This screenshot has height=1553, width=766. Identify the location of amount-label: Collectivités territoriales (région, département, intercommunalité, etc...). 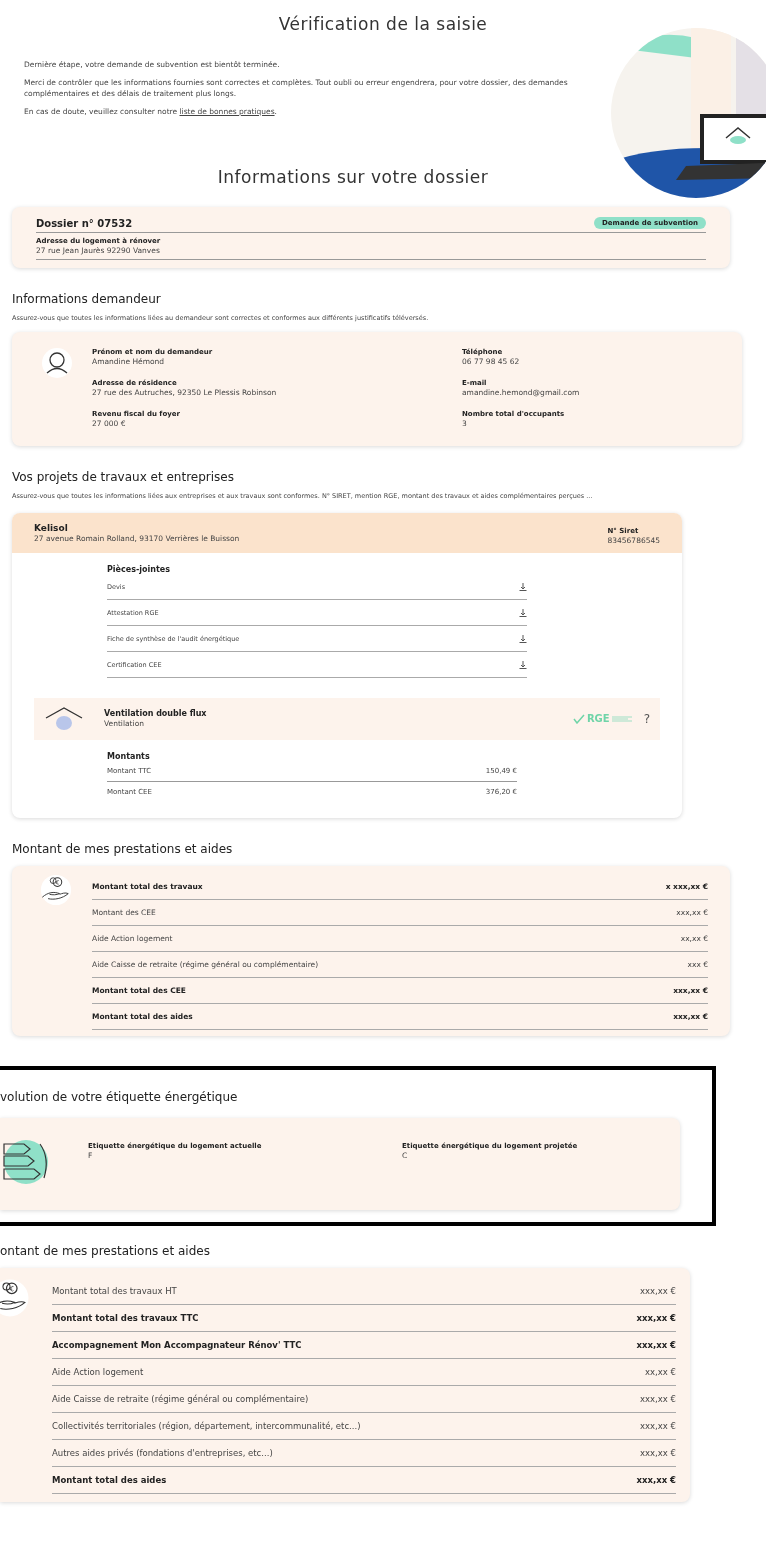
(206, 1425).